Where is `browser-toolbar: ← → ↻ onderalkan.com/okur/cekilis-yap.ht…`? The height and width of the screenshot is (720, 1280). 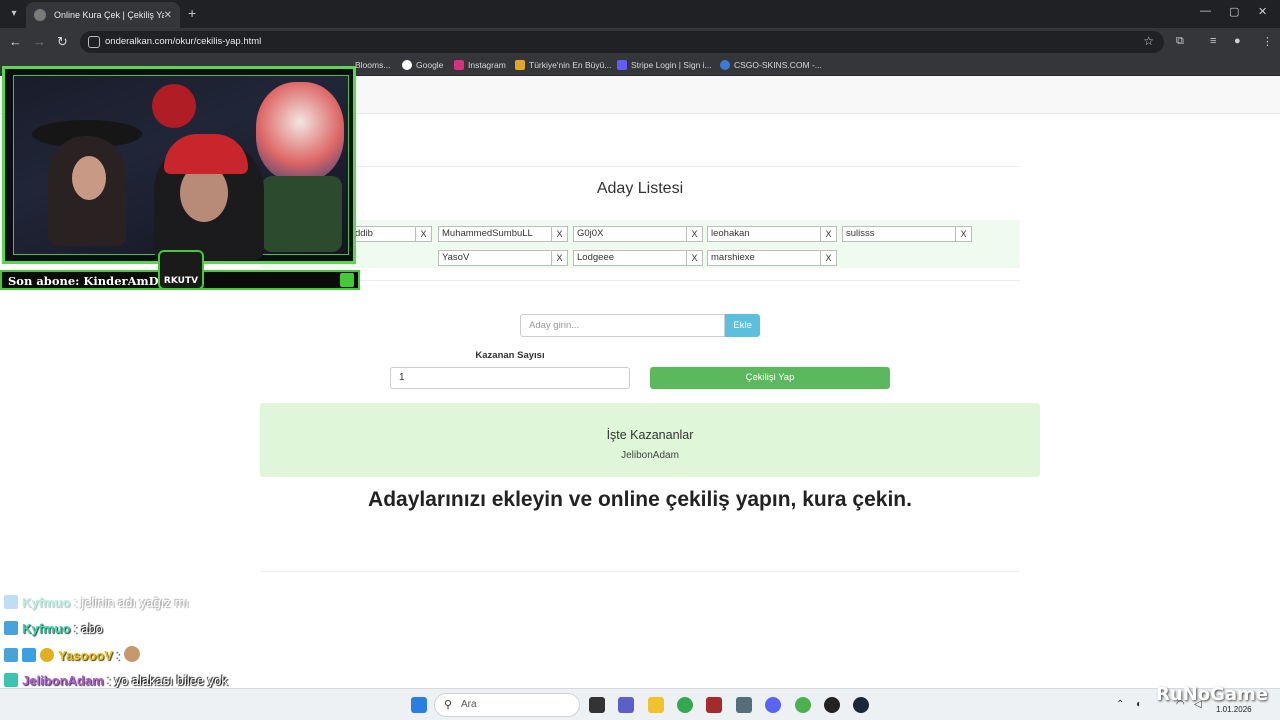 browser-toolbar: ← → ↻ onderalkan.com/okur/cekilis-yap.ht… is located at coordinates (640, 42).